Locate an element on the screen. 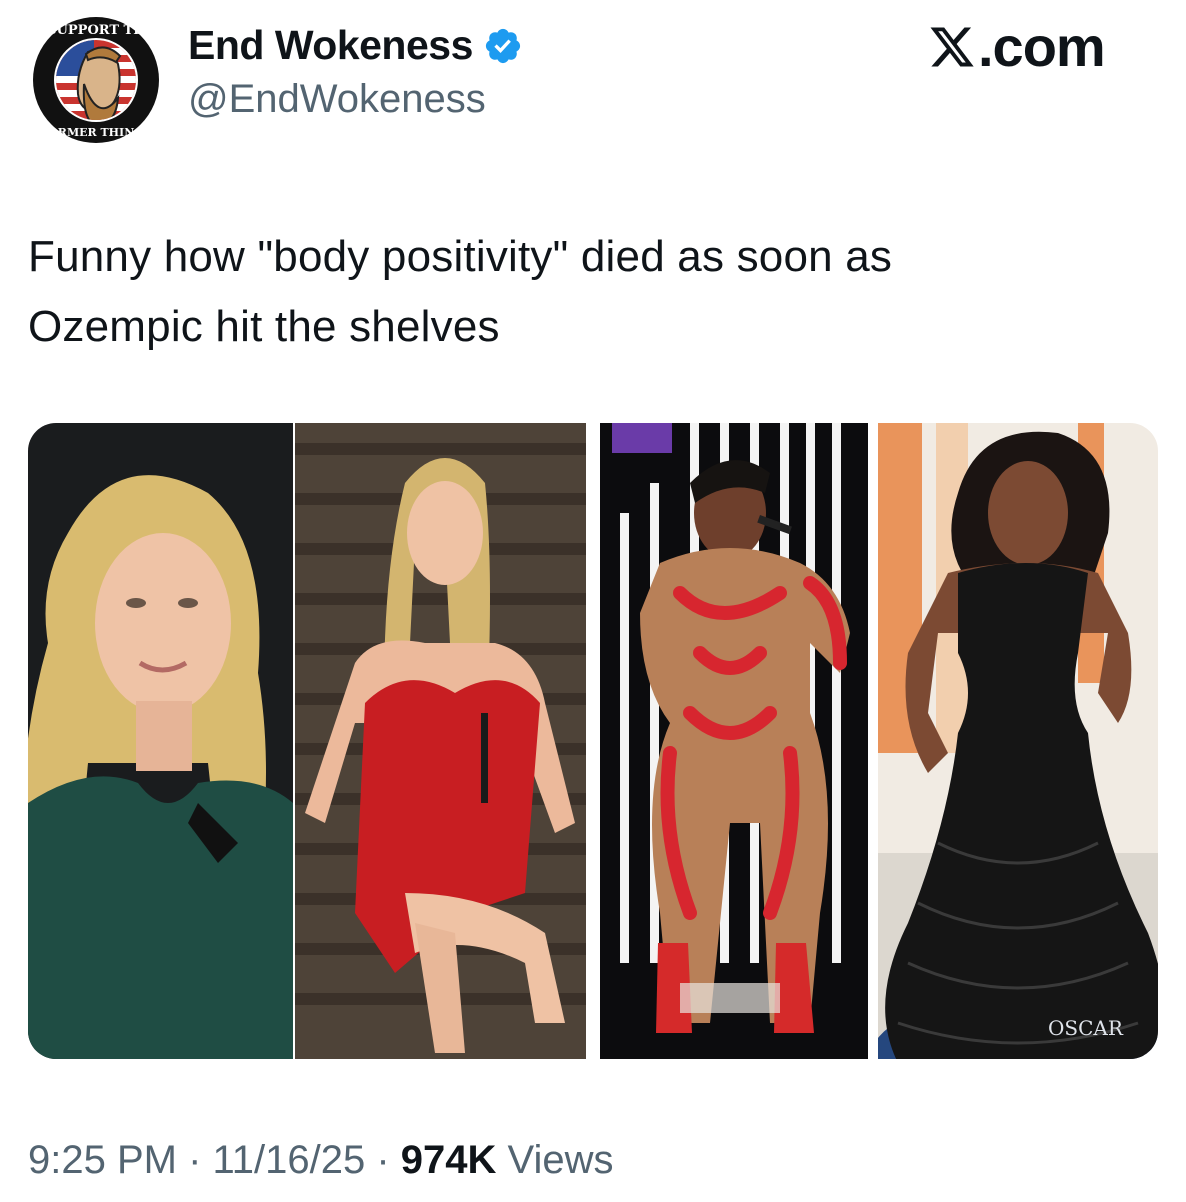  photo-performer-red-jumpsuit is located at coordinates (734, 741).